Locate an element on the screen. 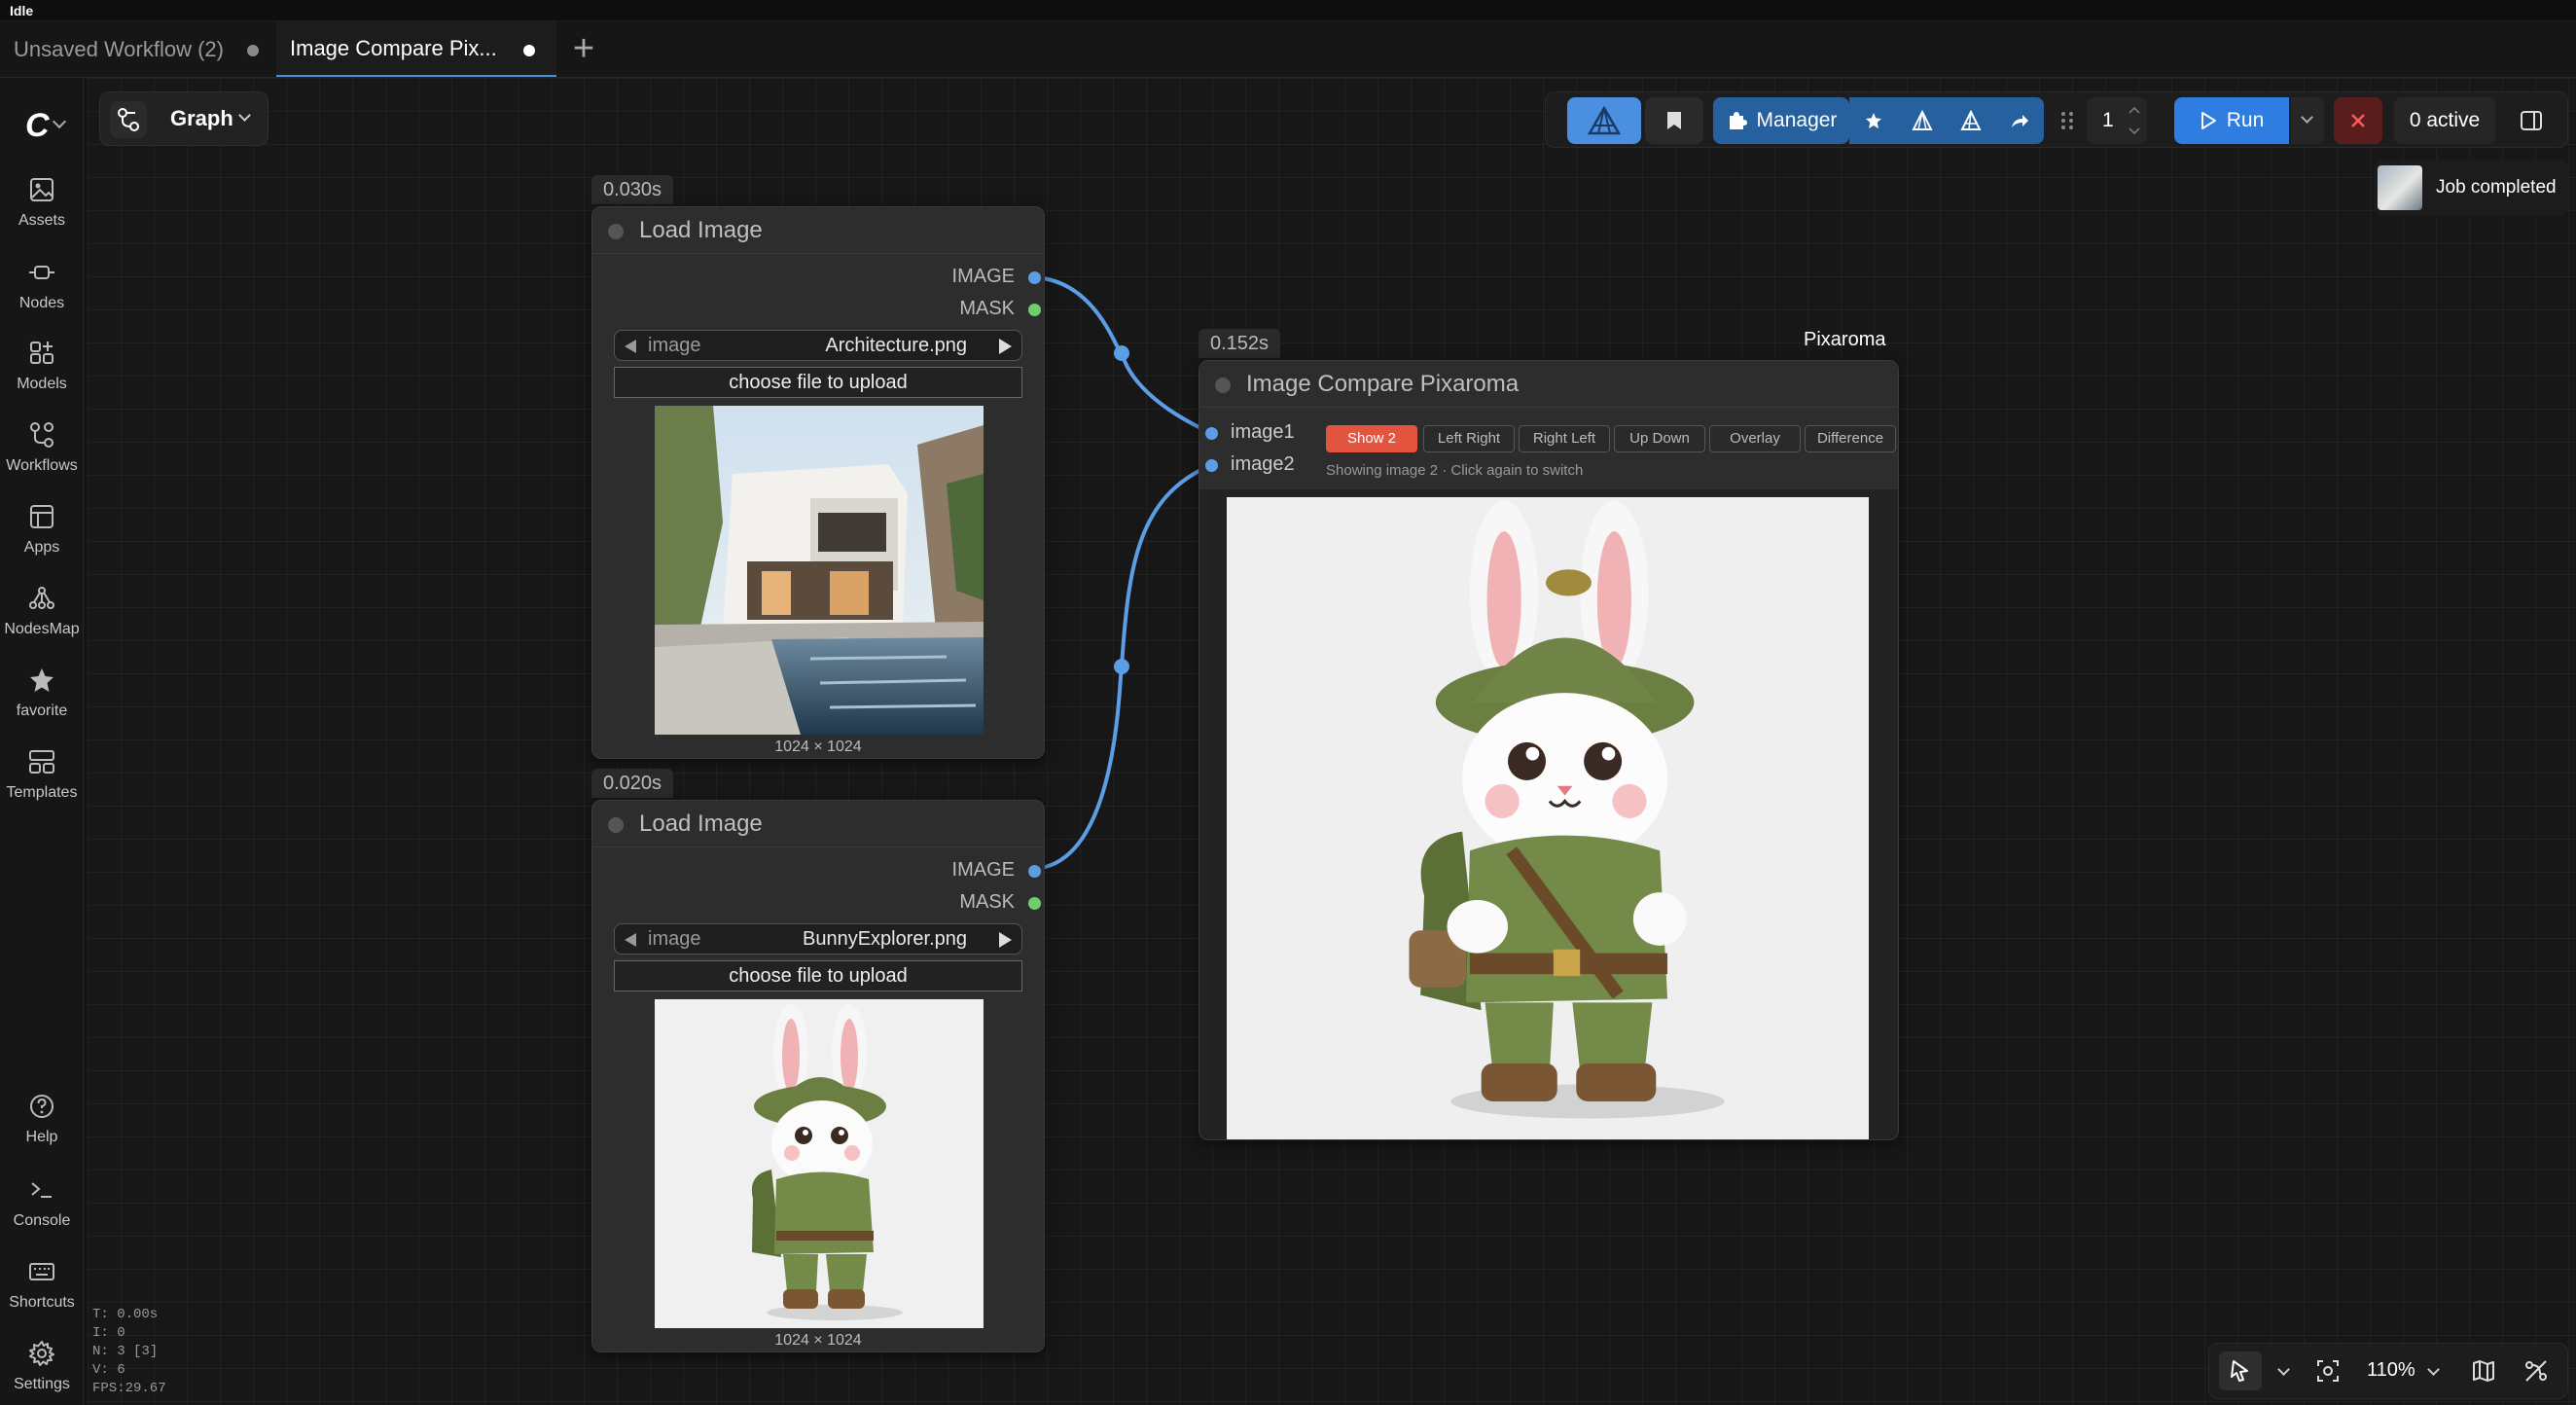 This screenshot has width=2576, height=1405. stat-v: V: 6 is located at coordinates (108, 1370).